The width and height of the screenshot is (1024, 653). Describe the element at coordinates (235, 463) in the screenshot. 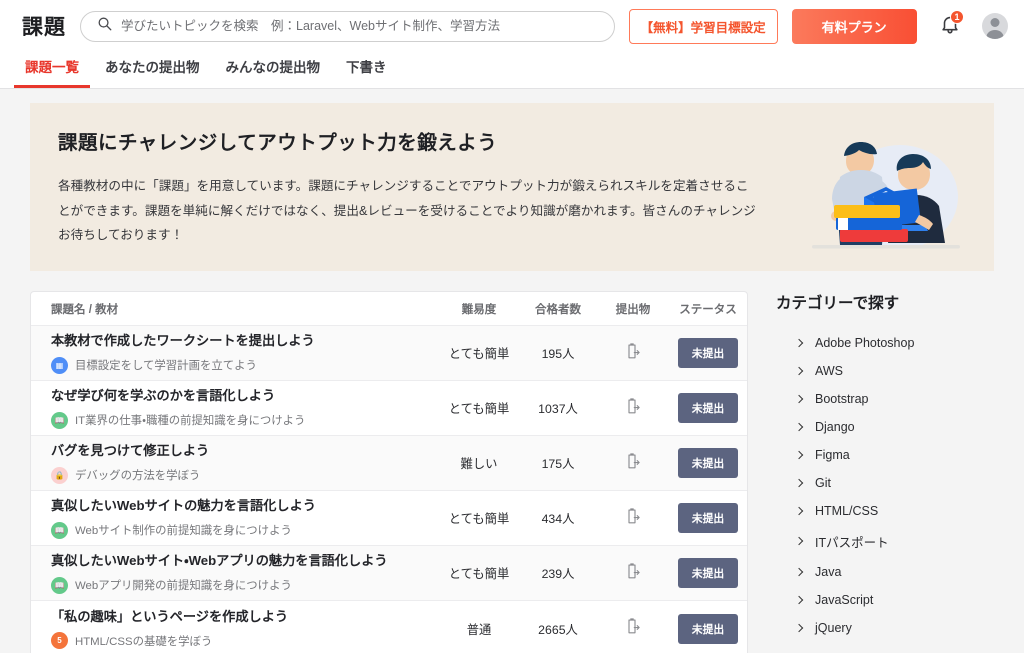

I see `assignment-name-cell: バグを見つけて修正しよう 🔒 デバッグの方法を学ぼう` at that location.